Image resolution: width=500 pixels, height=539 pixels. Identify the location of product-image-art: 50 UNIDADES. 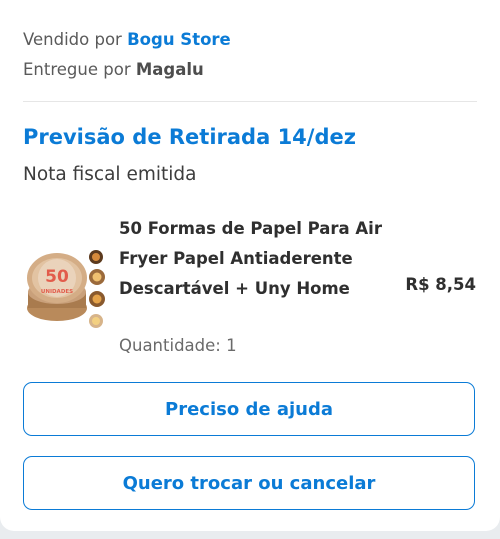
(66, 289).